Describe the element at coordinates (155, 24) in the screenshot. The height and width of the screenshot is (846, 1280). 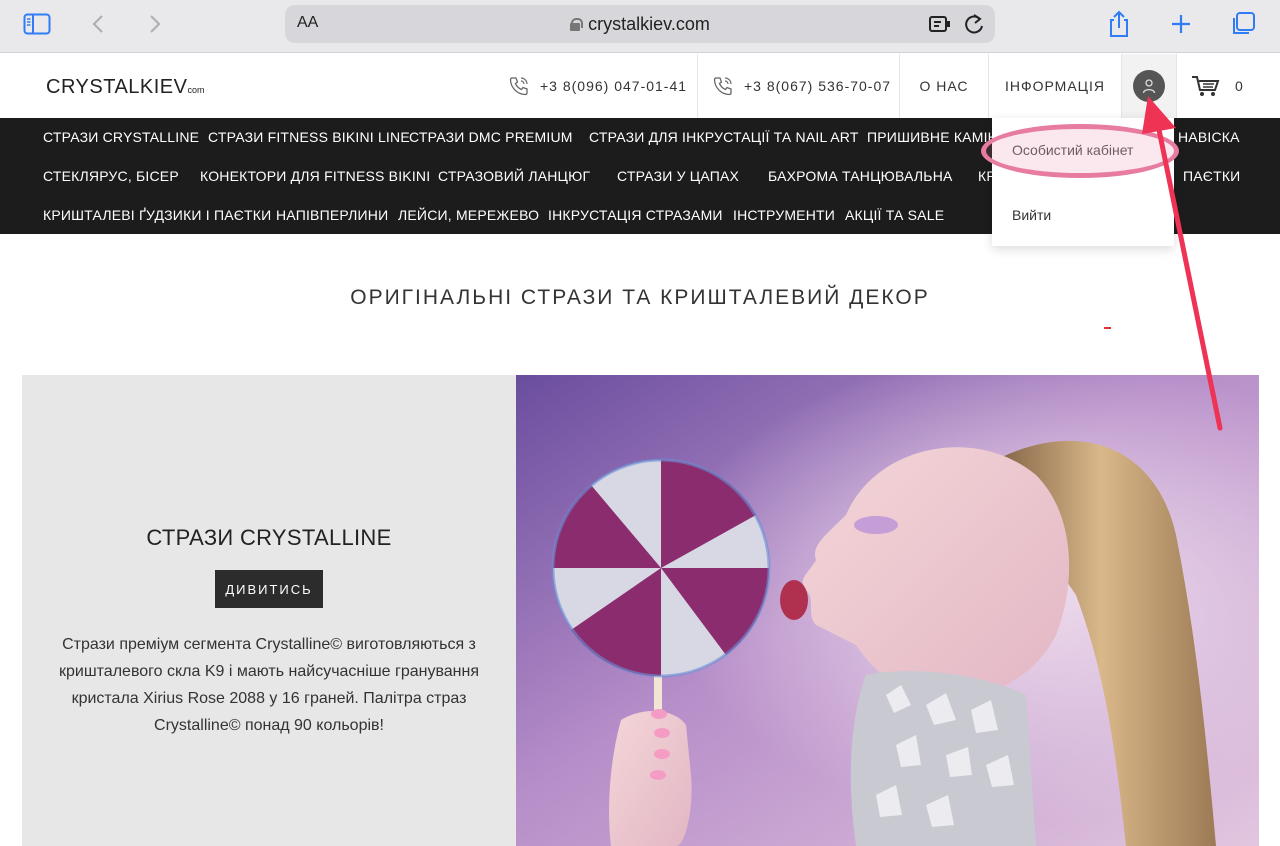
I see `forward-icon` at that location.